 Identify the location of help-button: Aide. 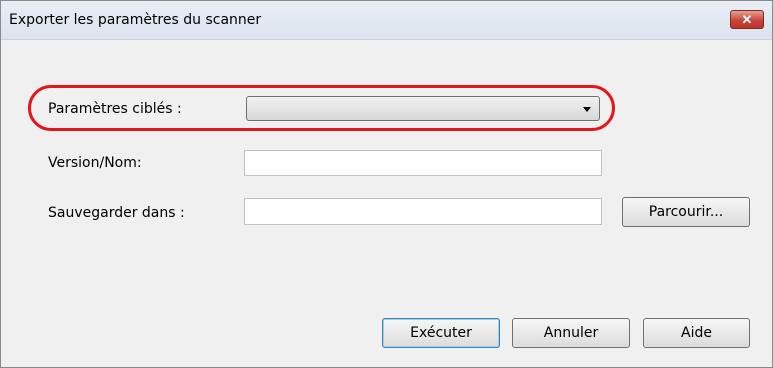
(696, 333).